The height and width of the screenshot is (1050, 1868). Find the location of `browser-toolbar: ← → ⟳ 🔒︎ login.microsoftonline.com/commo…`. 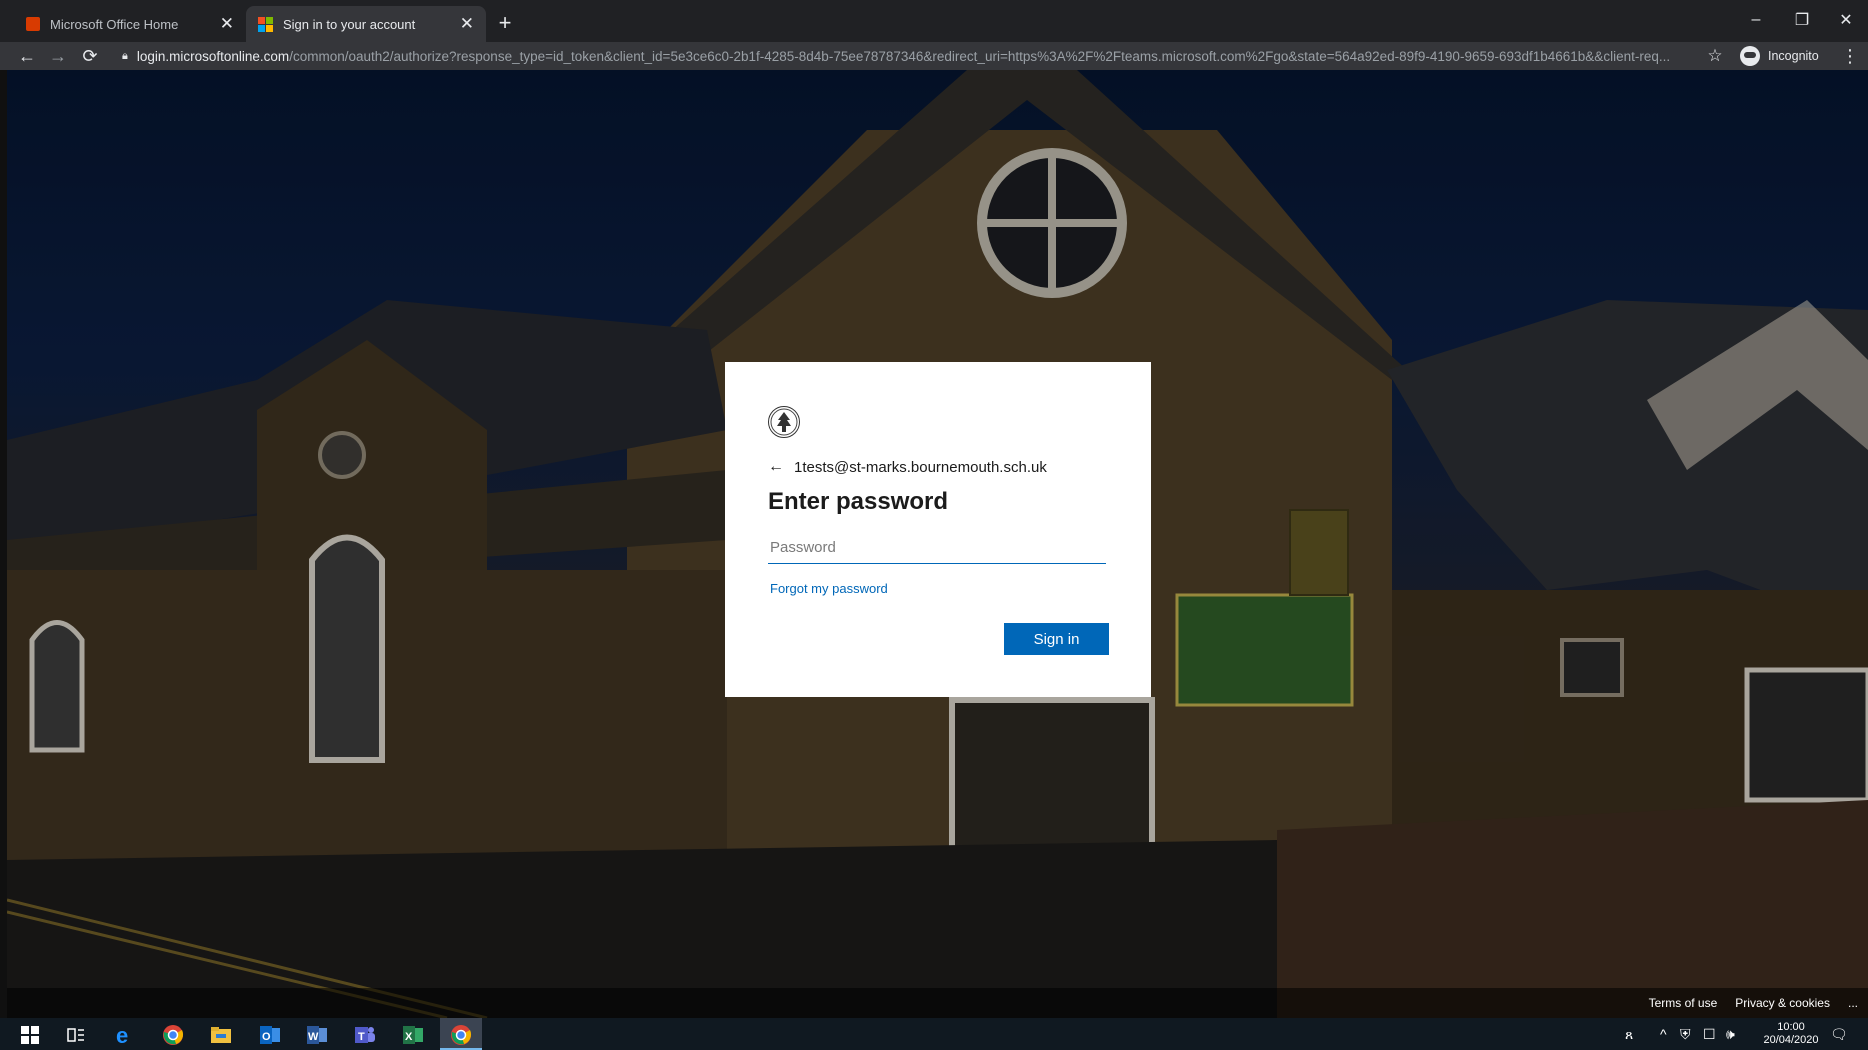

browser-toolbar: ← → ⟳ 🔒︎ login.microsoftonline.com/commo… is located at coordinates (934, 56).